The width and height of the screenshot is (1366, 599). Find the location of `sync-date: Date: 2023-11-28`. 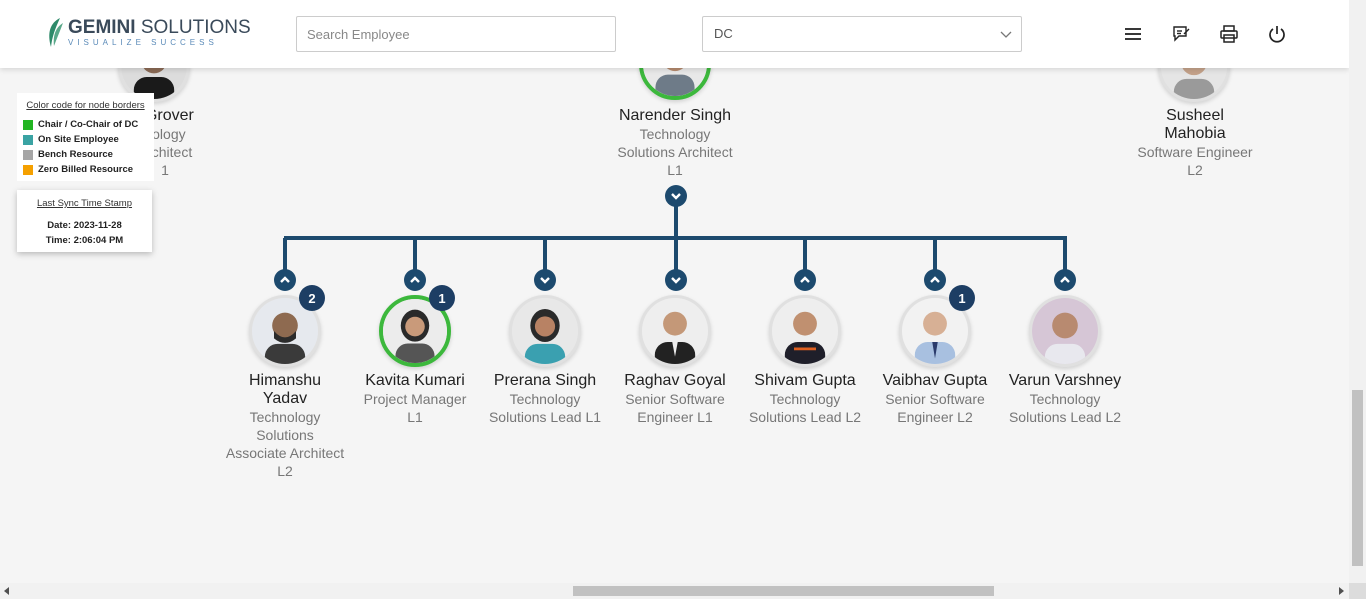

sync-date: Date: 2023-11-28 is located at coordinates (84, 225).